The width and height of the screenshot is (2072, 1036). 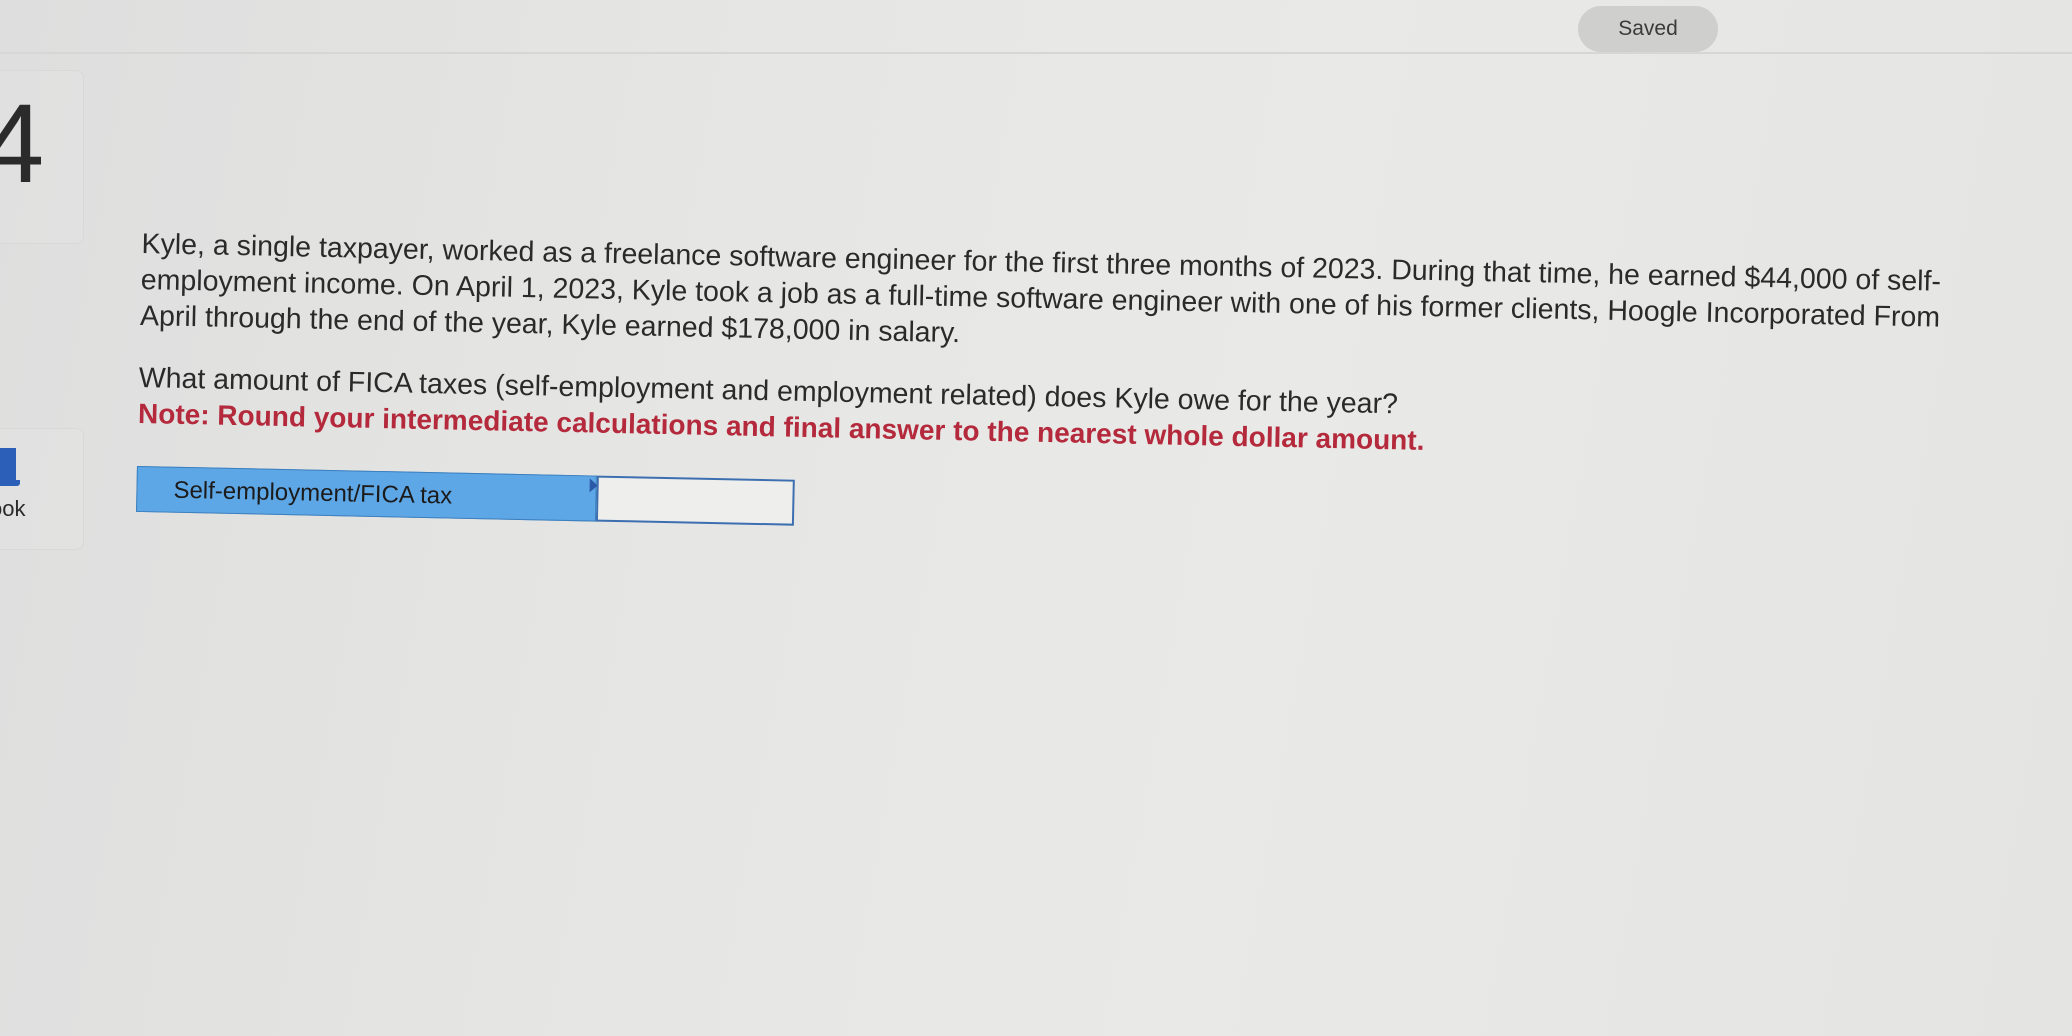 I want to click on header-divider, so click(x=1036, y=53).